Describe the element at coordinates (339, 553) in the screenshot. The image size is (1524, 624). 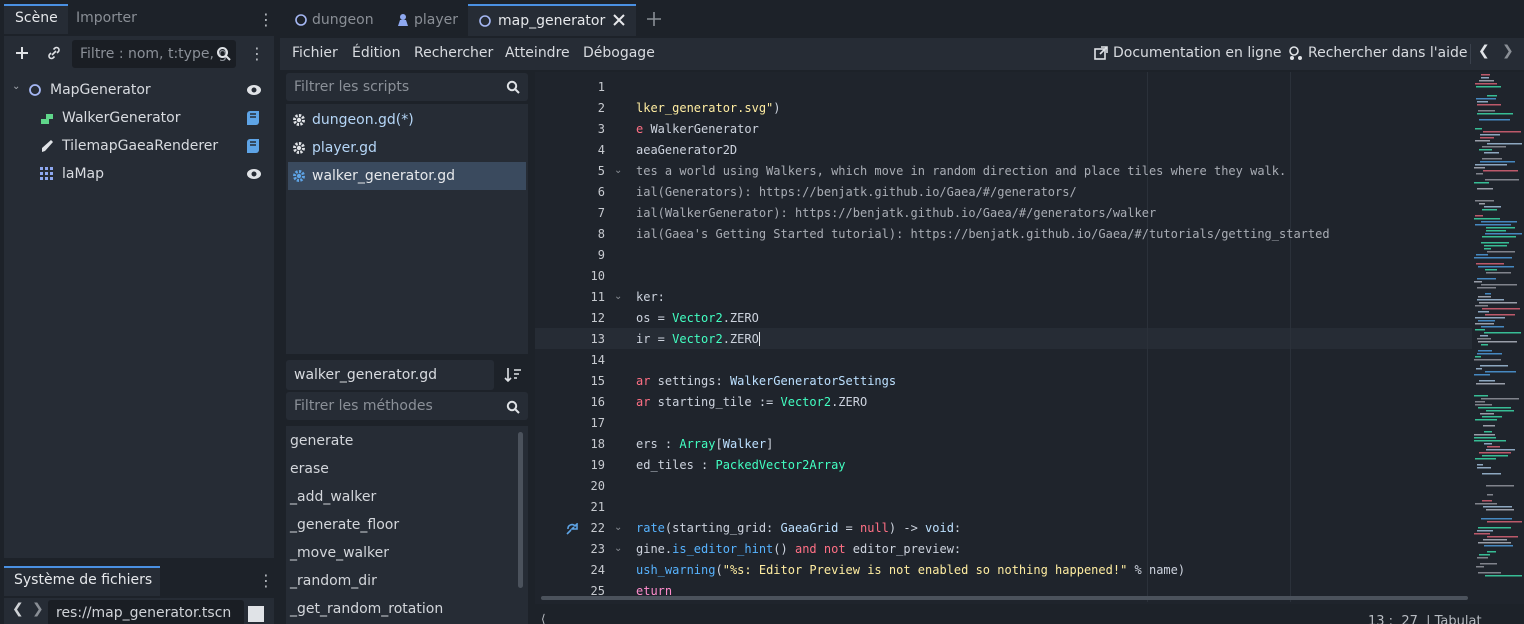
I see `method-item: _move_walker` at that location.